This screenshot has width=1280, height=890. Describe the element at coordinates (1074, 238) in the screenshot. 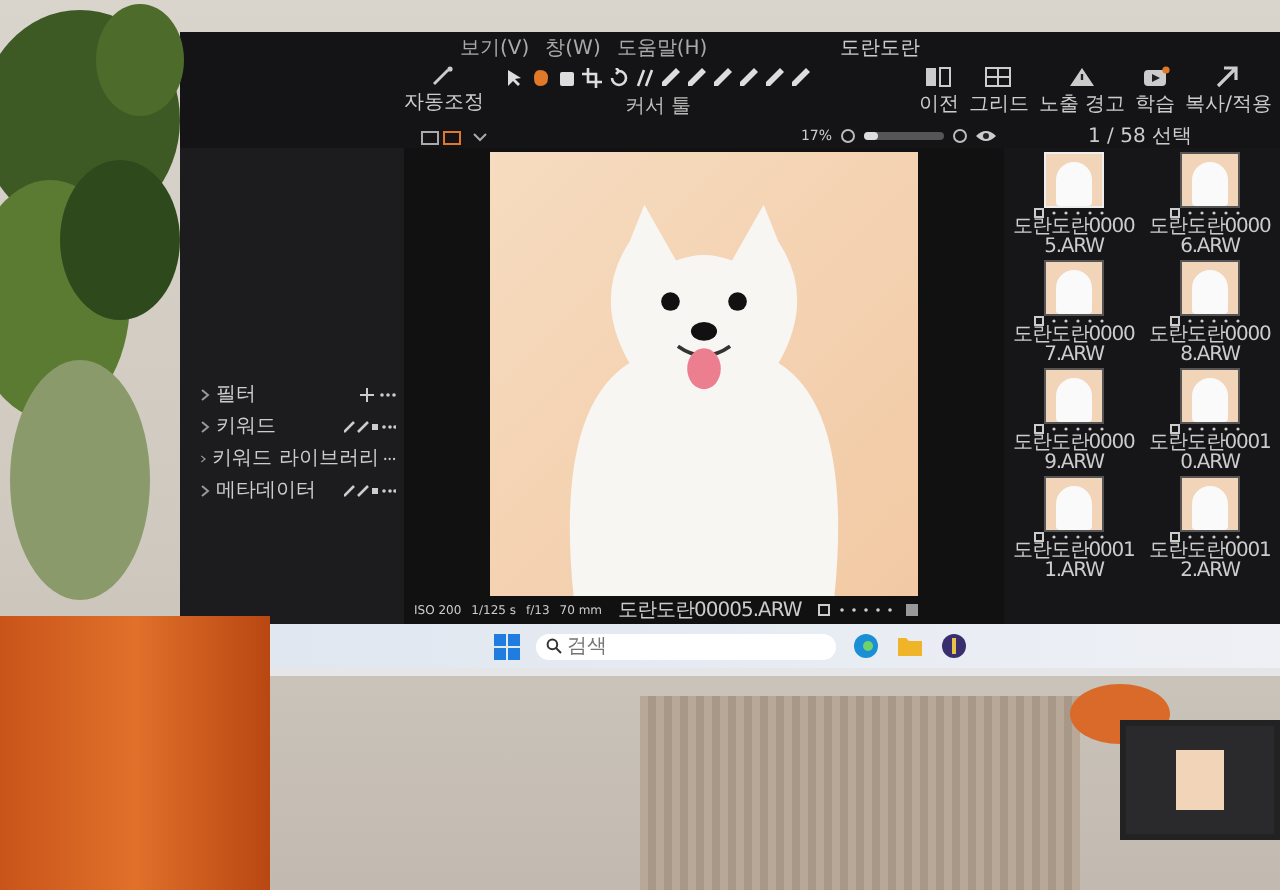

I see `thumbnail-filename: 도란도란00005.ARW` at that location.